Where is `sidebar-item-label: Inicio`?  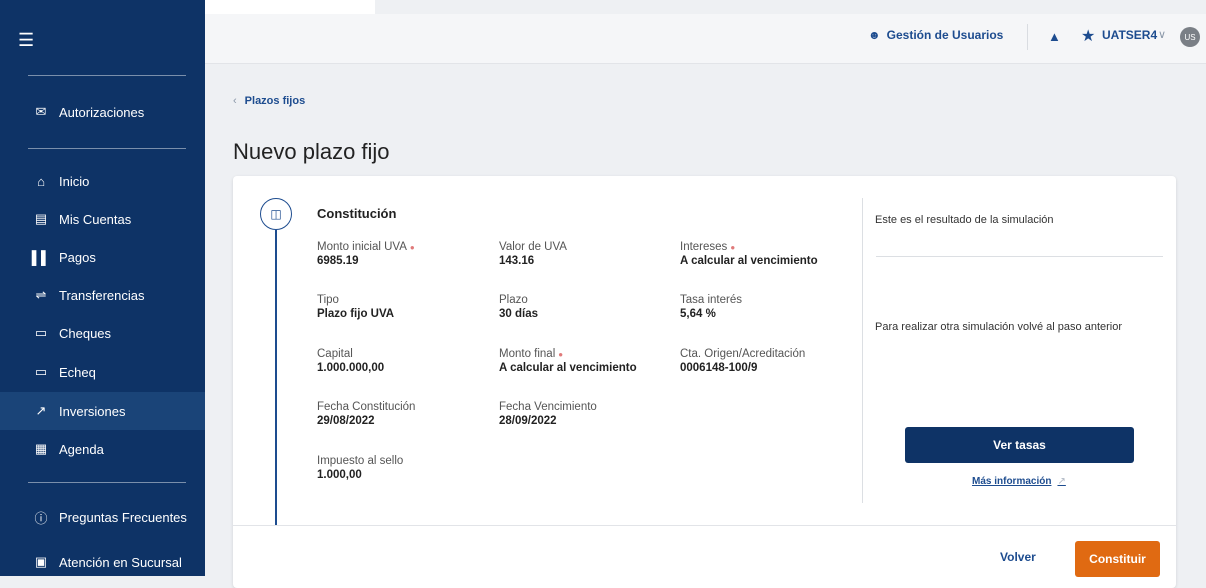
sidebar-item-label: Inicio is located at coordinates (74, 181).